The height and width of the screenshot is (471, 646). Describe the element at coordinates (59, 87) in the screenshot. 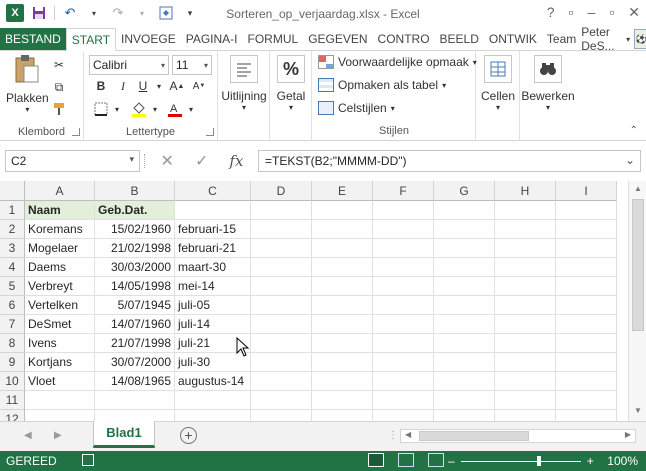

I see `copy-icon: ⧉` at that location.